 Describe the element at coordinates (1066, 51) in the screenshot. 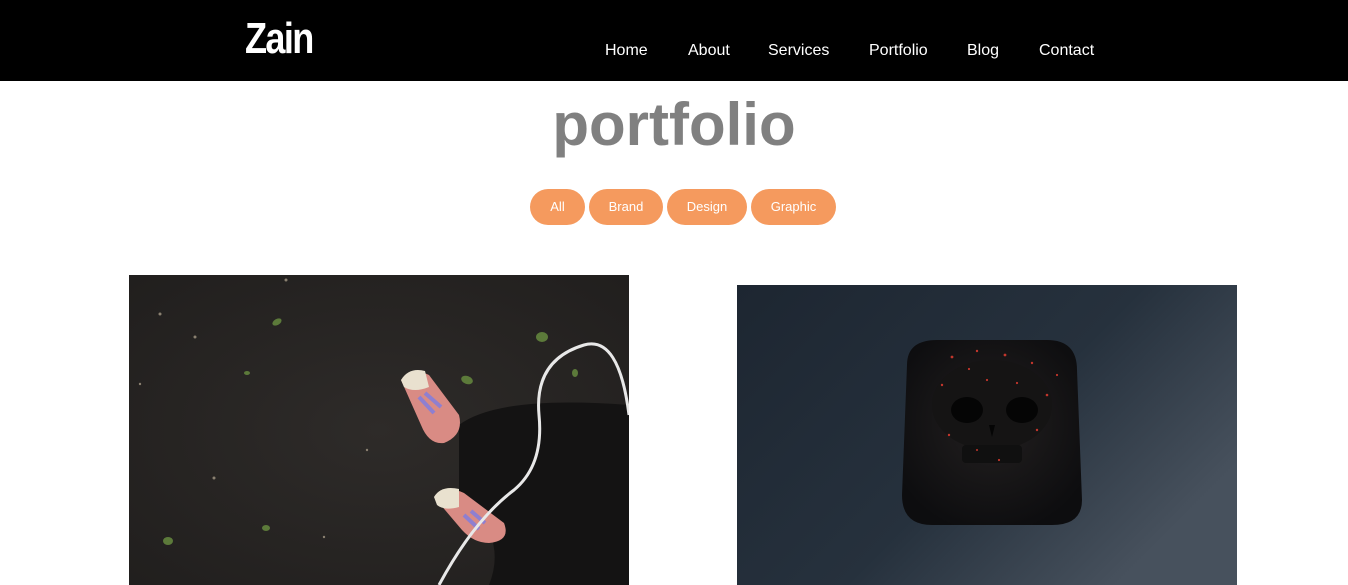

I see `nav-link-contact: Contact` at that location.